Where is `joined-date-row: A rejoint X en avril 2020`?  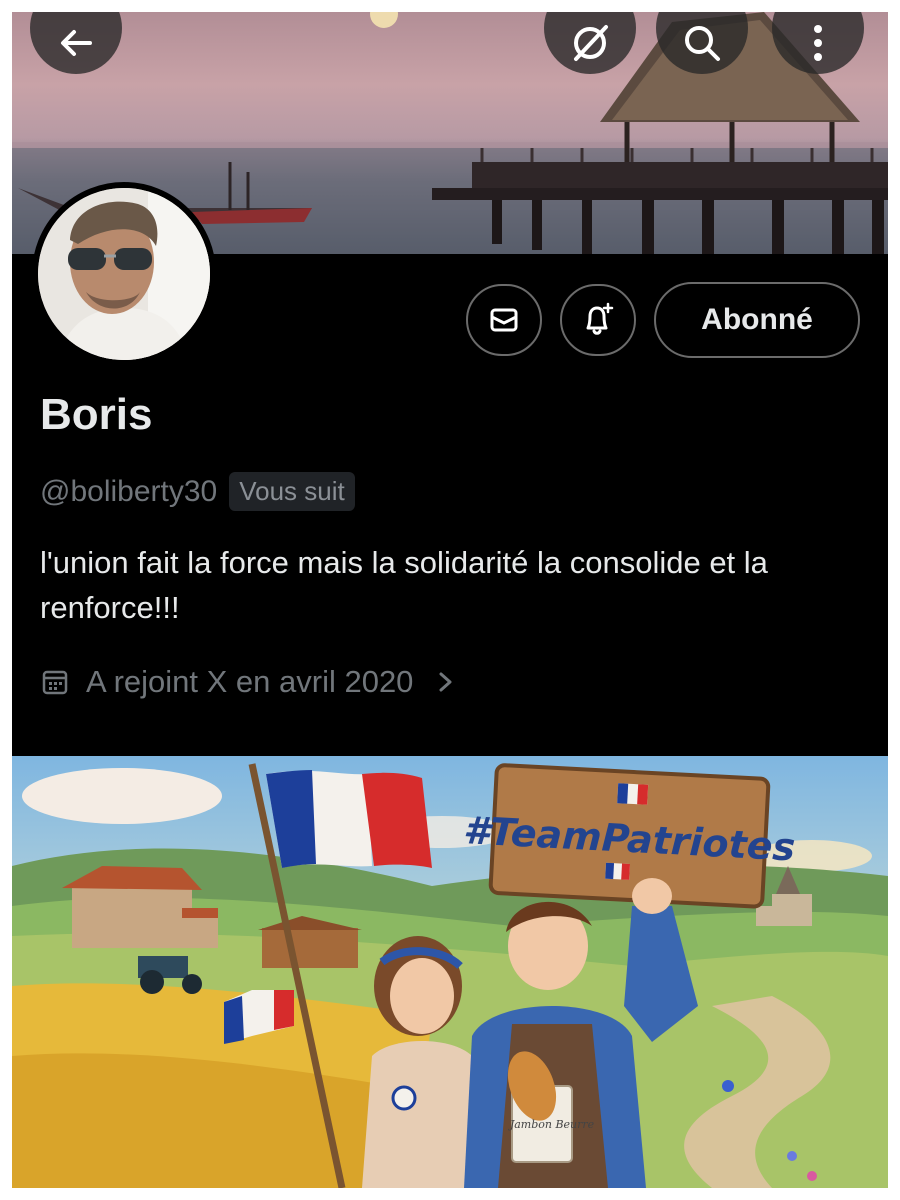
joined-date-row: A rejoint X en avril 2020 is located at coordinates (248, 682).